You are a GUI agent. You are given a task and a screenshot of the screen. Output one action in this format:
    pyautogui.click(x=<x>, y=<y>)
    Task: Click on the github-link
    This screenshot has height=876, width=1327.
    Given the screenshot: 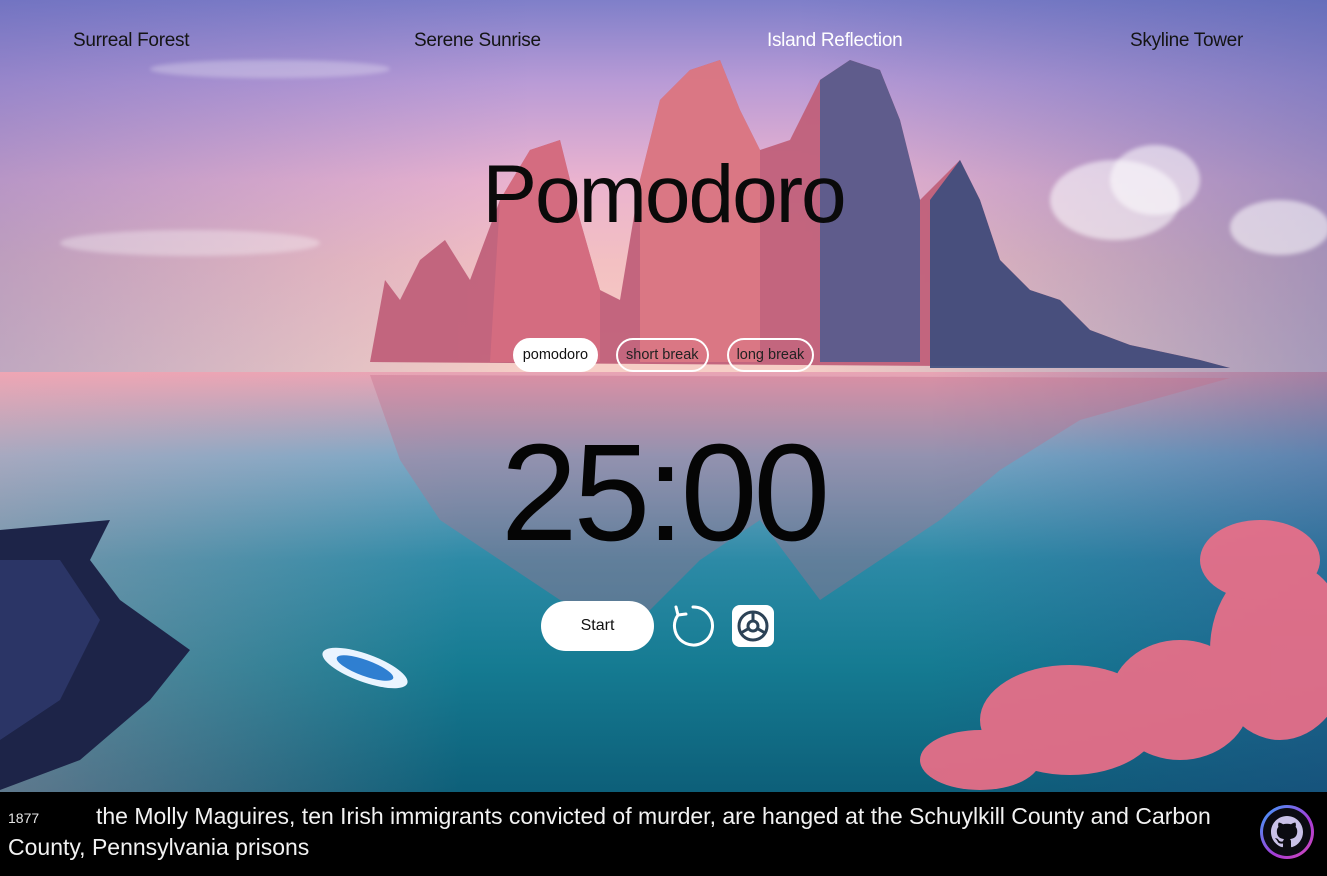 What is the action you would take?
    pyautogui.click(x=1287, y=832)
    